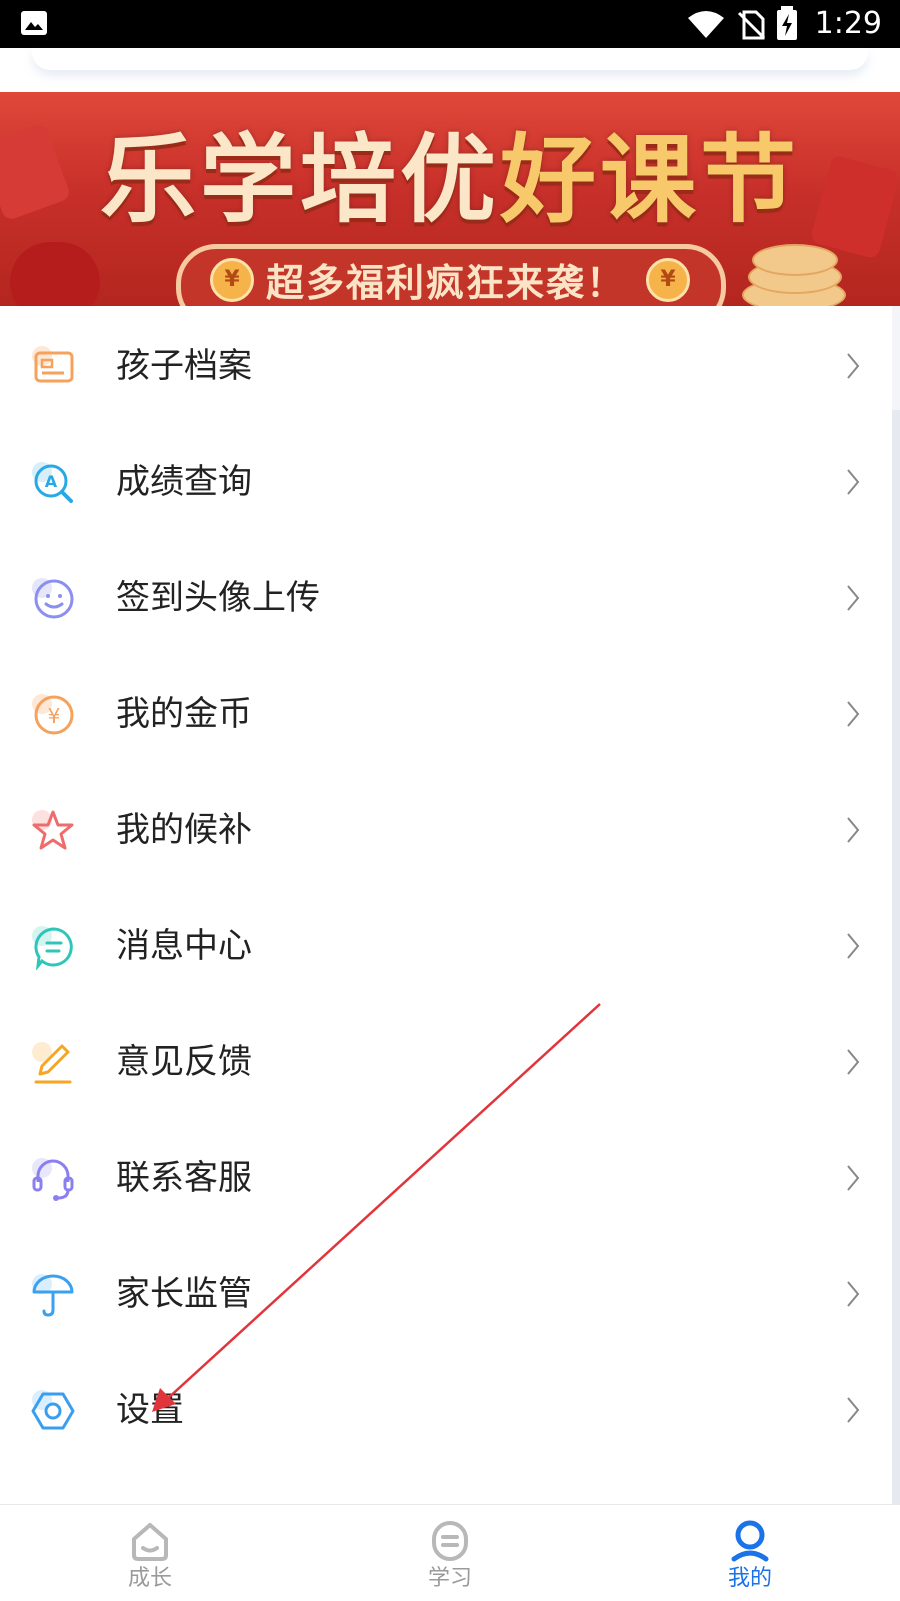 This screenshot has height=1601, width=900. What do you see at coordinates (446, 1061) in the screenshot?
I see `menu-item-feedback: 意见反馈` at bounding box center [446, 1061].